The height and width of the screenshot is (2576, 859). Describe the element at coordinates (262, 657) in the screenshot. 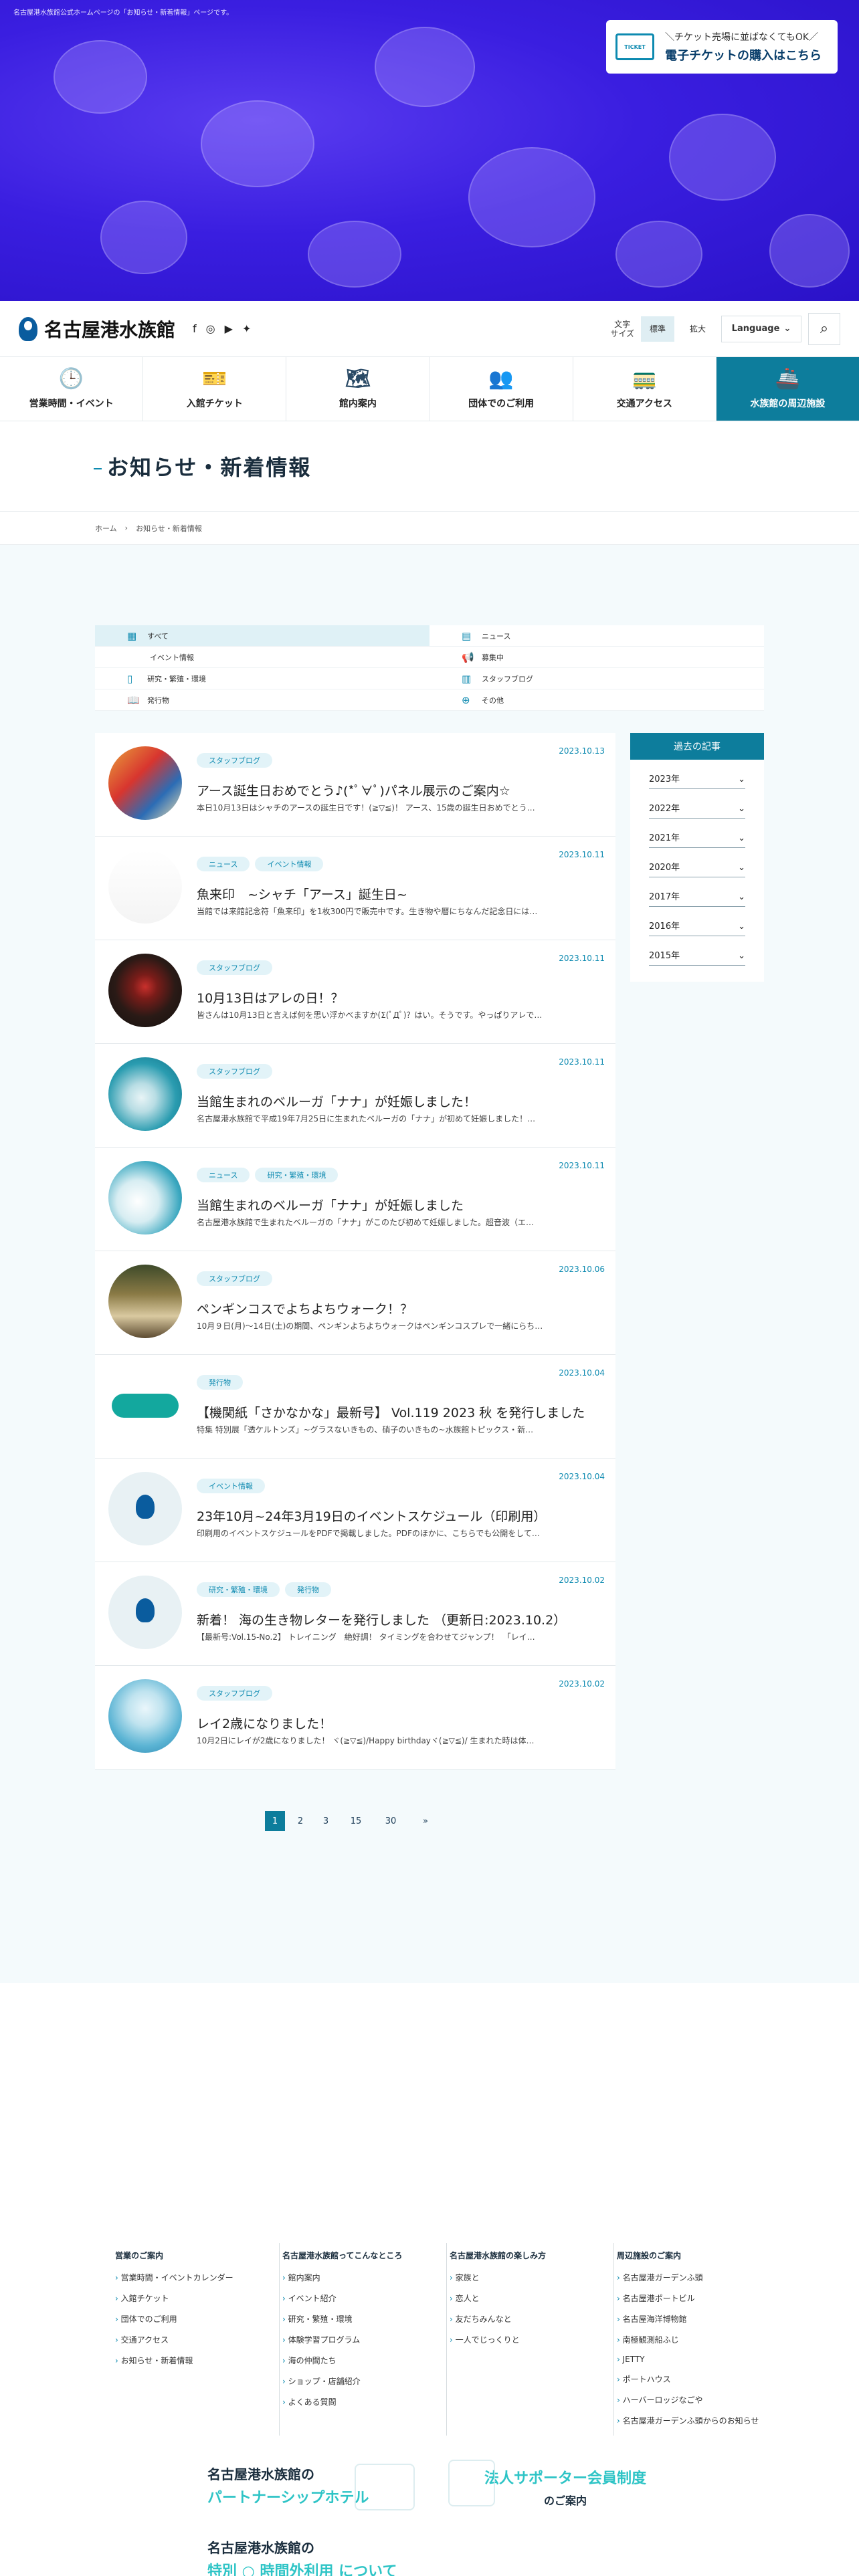

I see `filter-item: イベント情報` at that location.